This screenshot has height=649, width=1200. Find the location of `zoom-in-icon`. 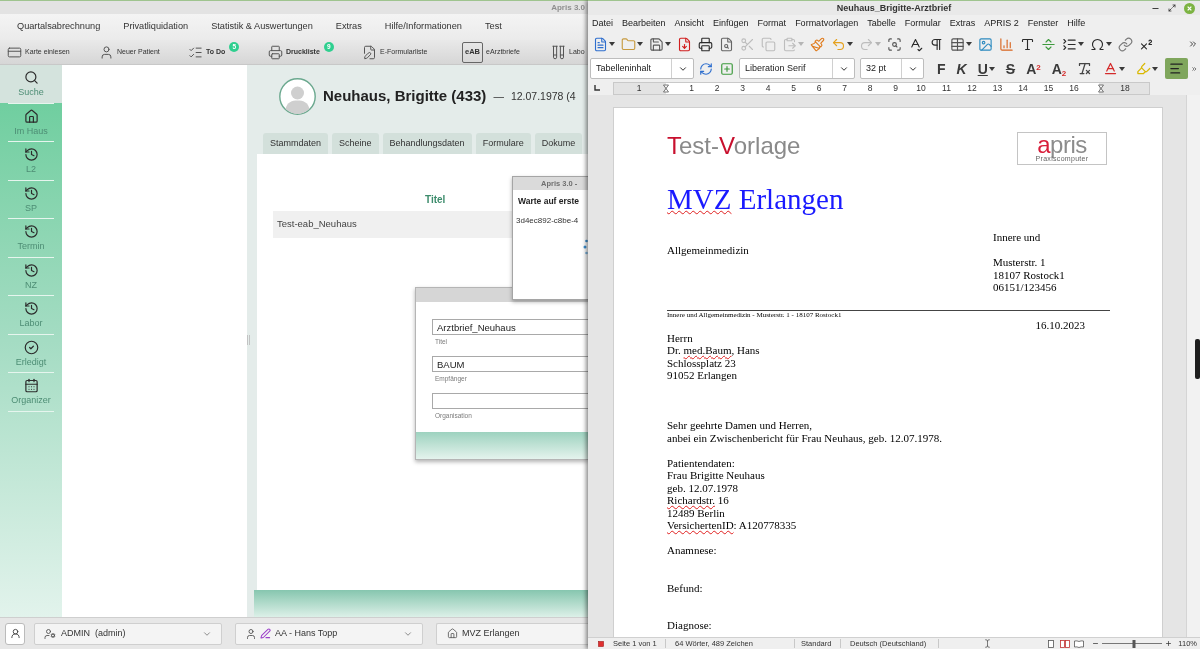

zoom-in-icon is located at coordinates (1169, 643).